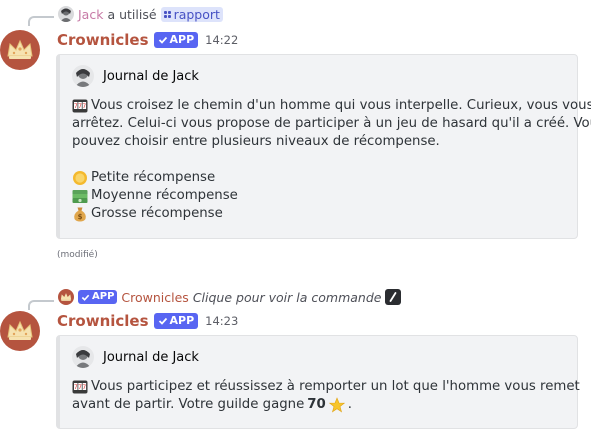 The image size is (591, 437). I want to click on reply-preview-text: Clique pour voir la commande, so click(287, 297).